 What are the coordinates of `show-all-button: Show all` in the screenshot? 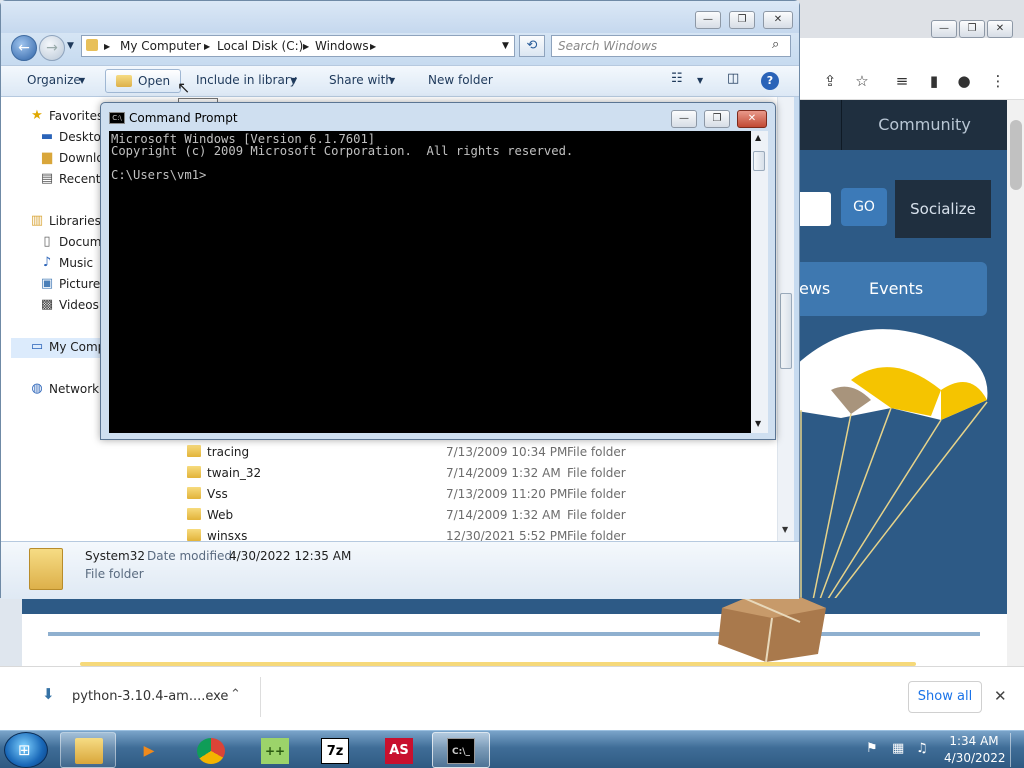 It's located at (945, 697).